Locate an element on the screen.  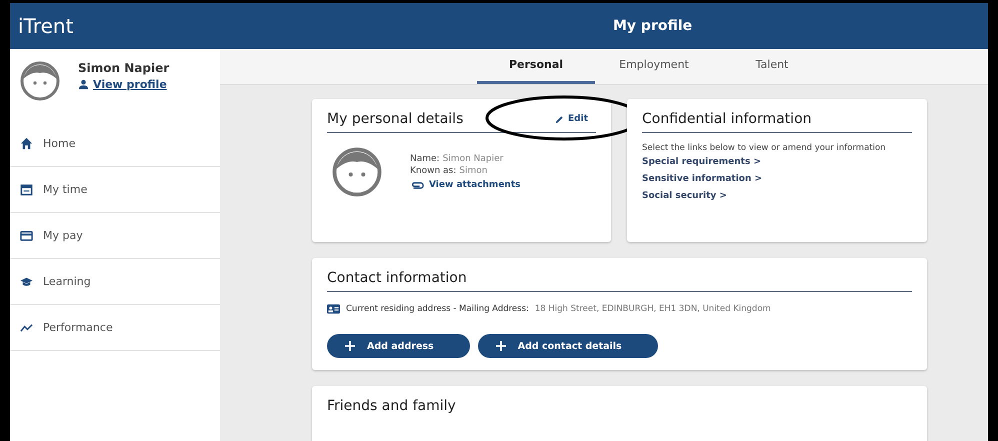
edit-link: Edit is located at coordinates (575, 119).